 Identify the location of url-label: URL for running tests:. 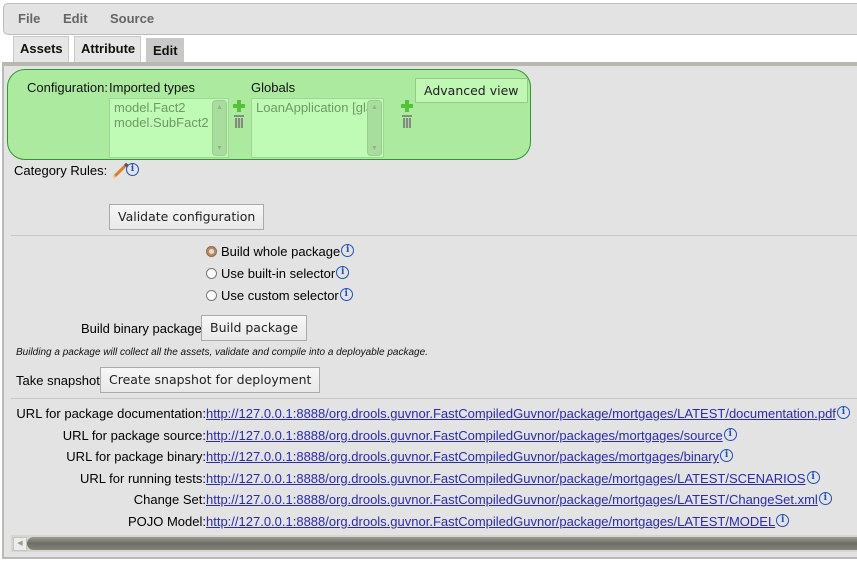
(143, 478).